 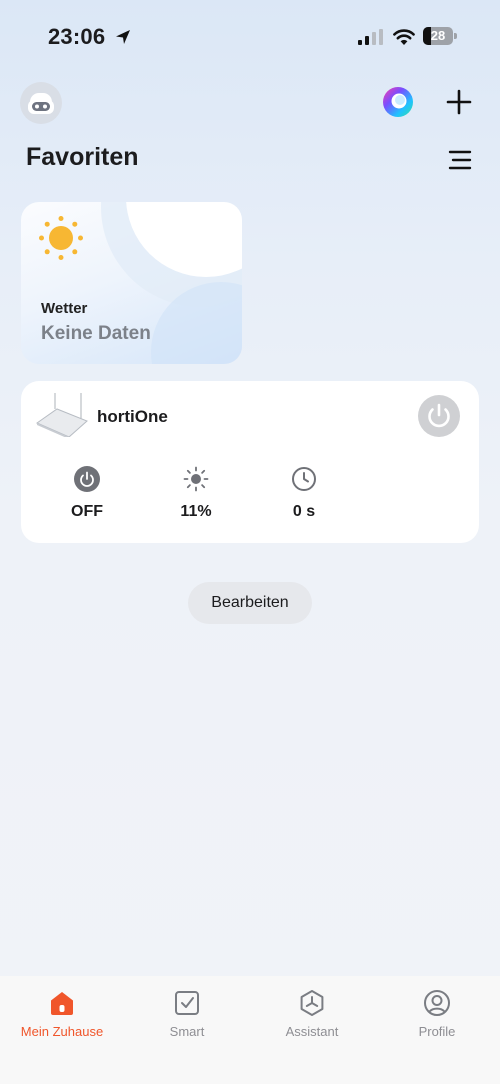 I want to click on status-time: 23:06, so click(x=77, y=36).